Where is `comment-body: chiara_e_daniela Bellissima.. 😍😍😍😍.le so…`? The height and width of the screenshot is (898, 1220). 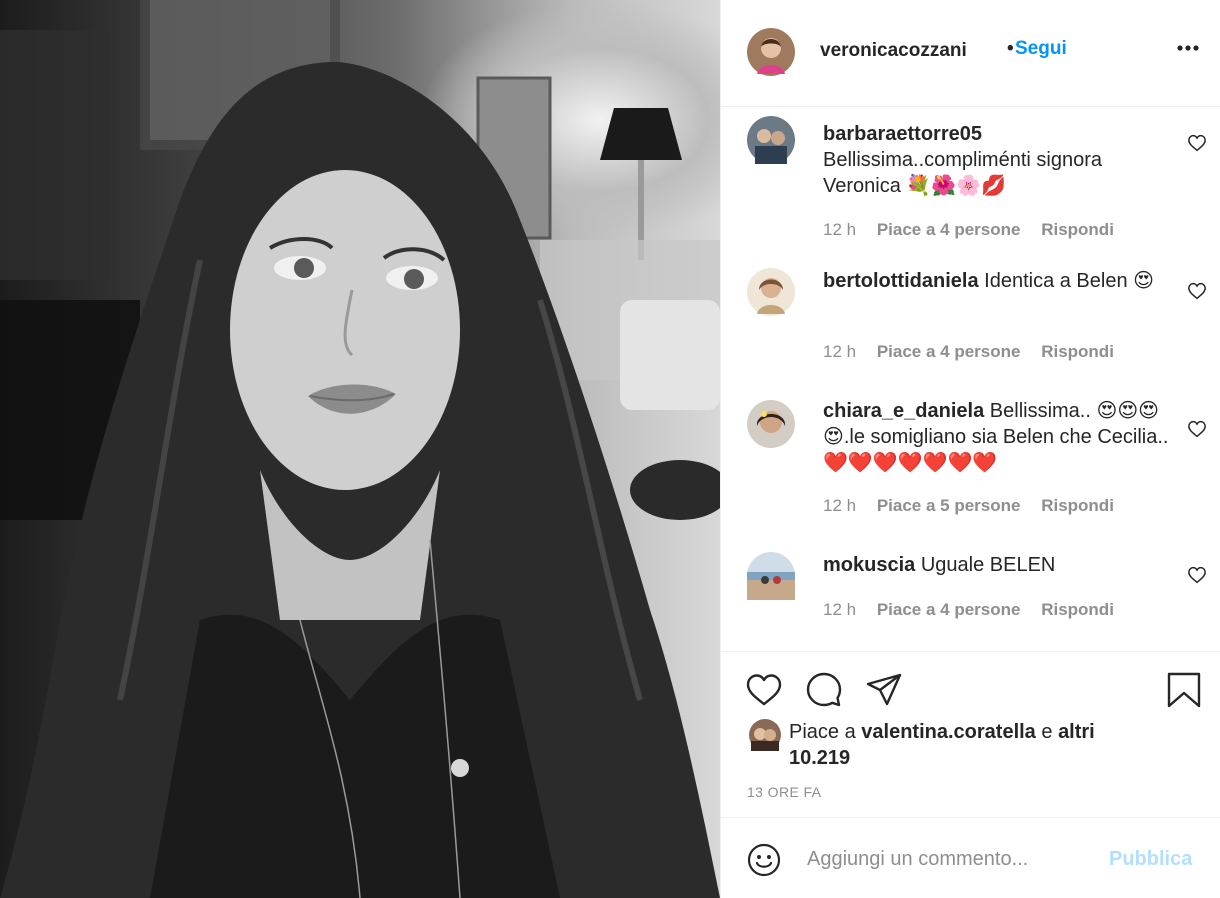
comment-body: chiara_e_daniela Bellissima.. 😍😍😍😍.le so… is located at coordinates (998, 437).